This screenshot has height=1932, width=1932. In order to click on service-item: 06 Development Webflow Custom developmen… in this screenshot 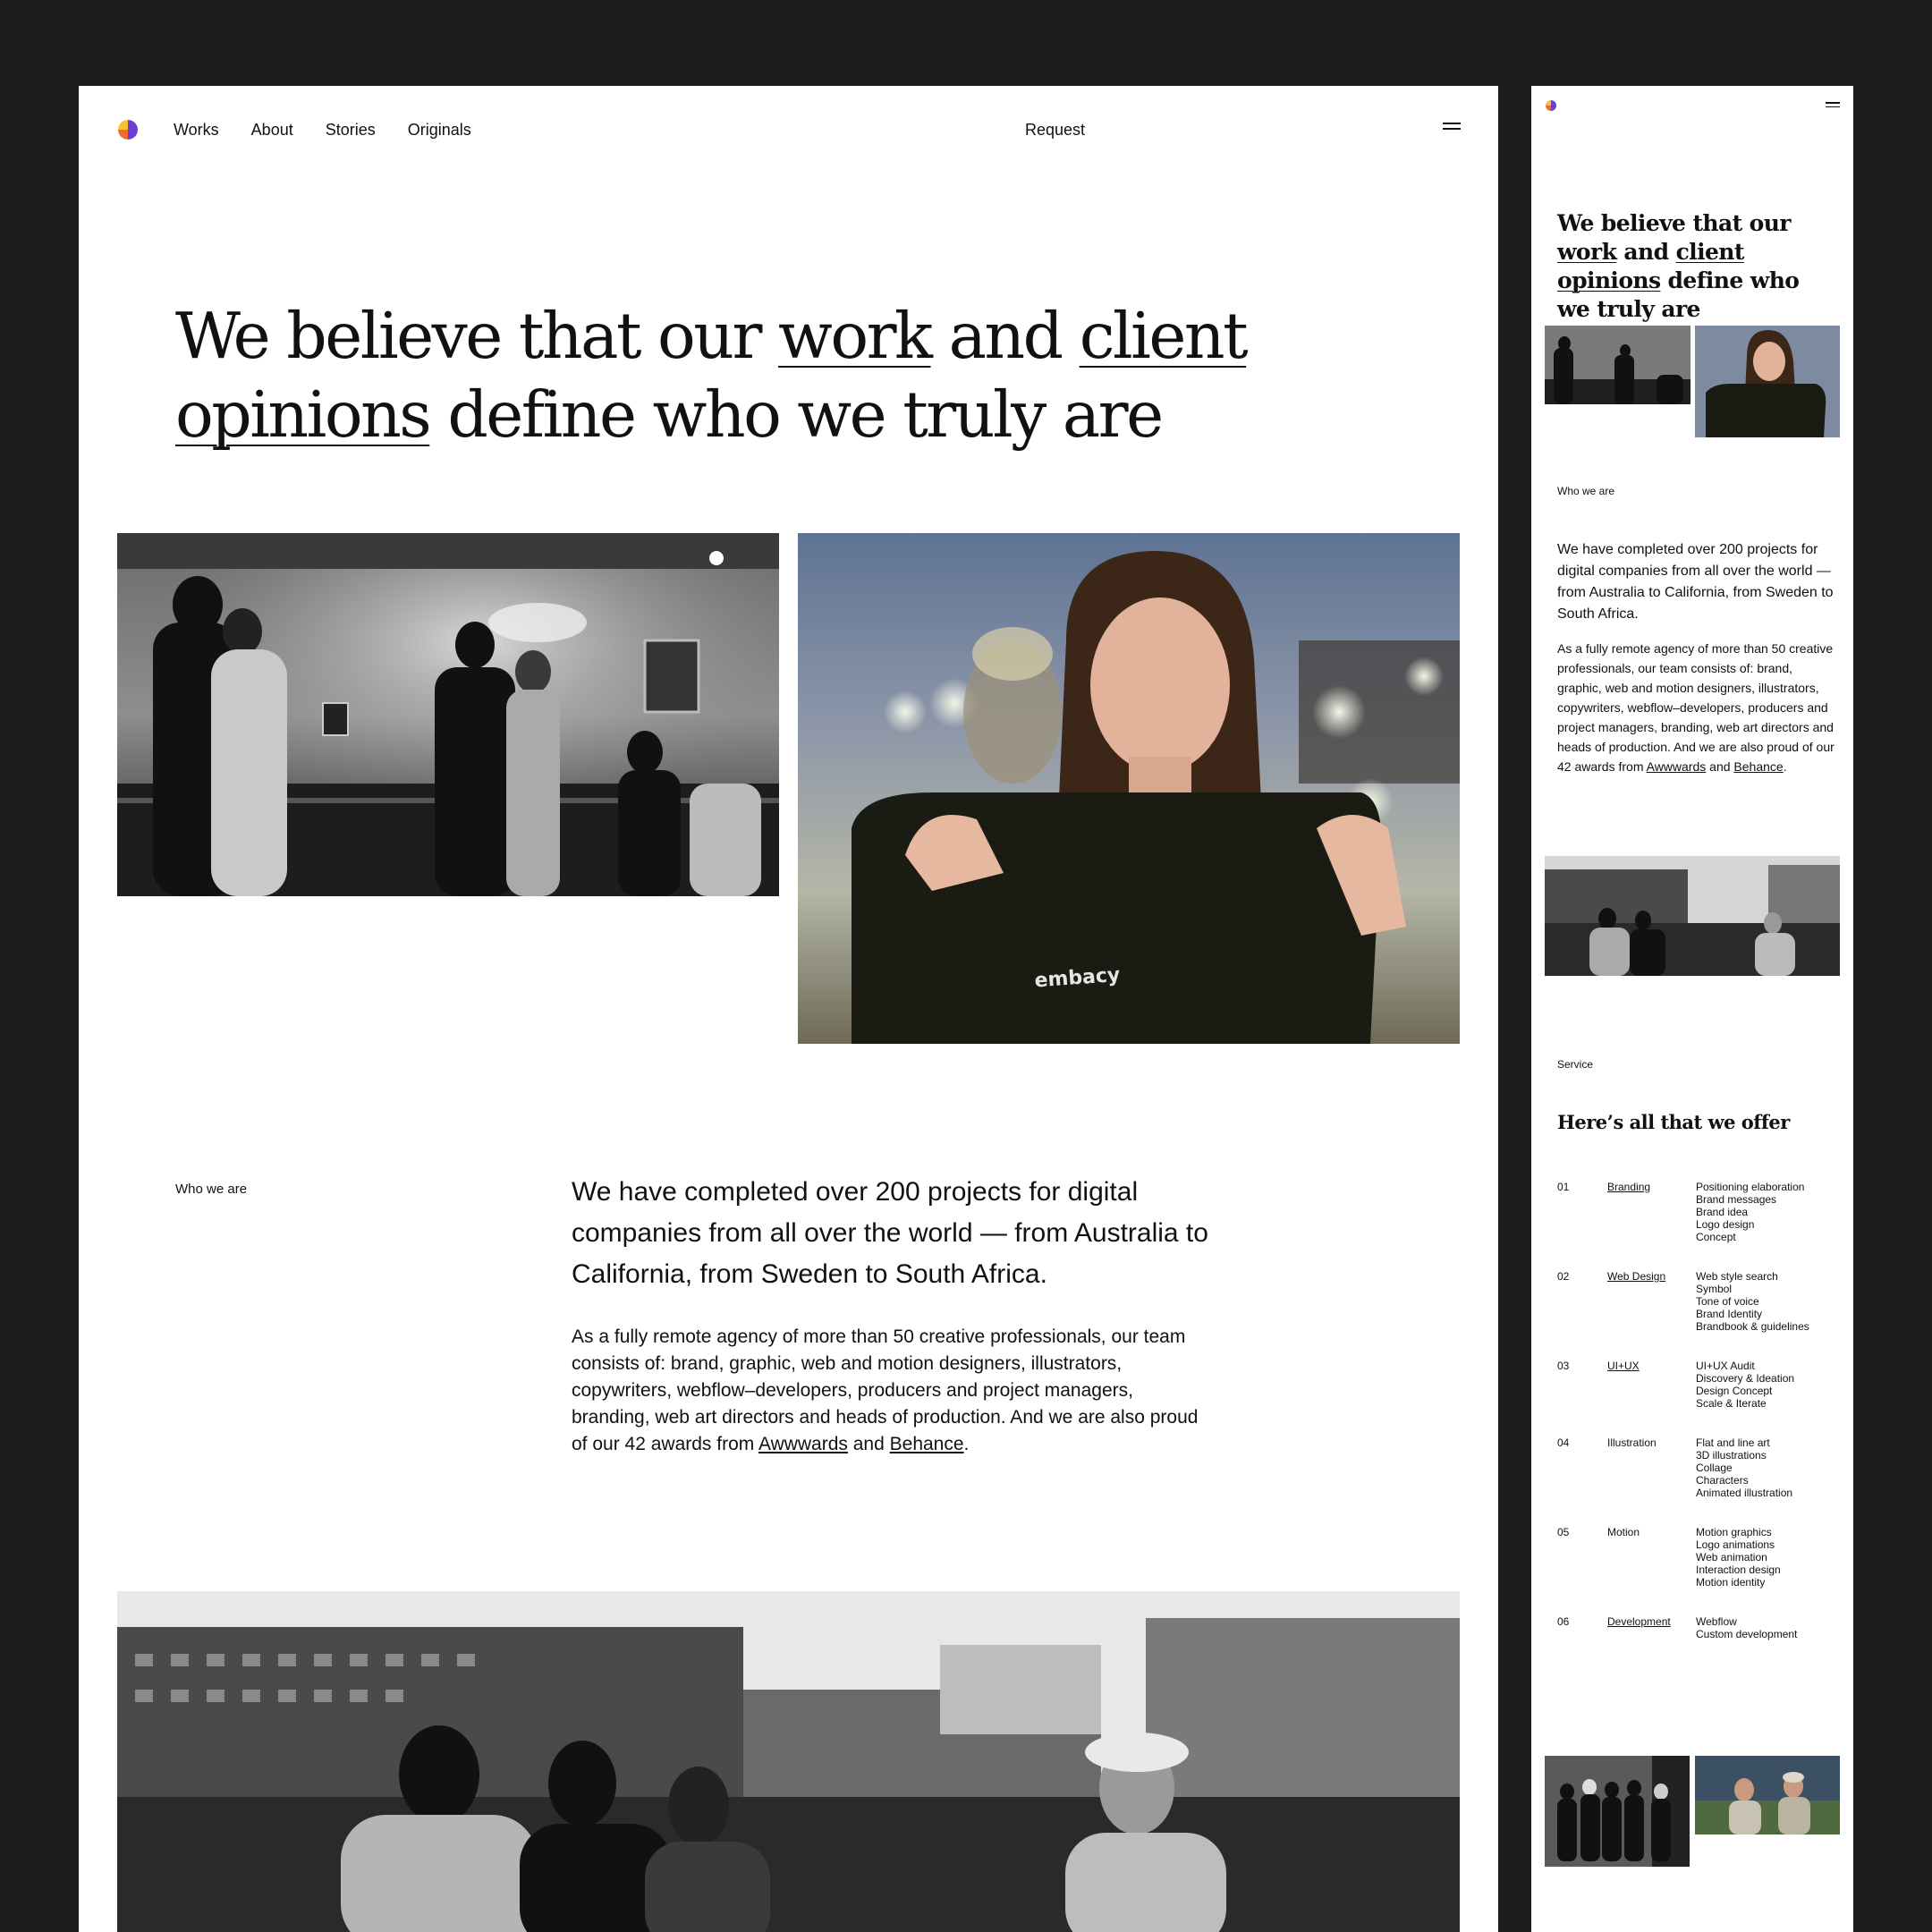, I will do `click(1696, 1627)`.